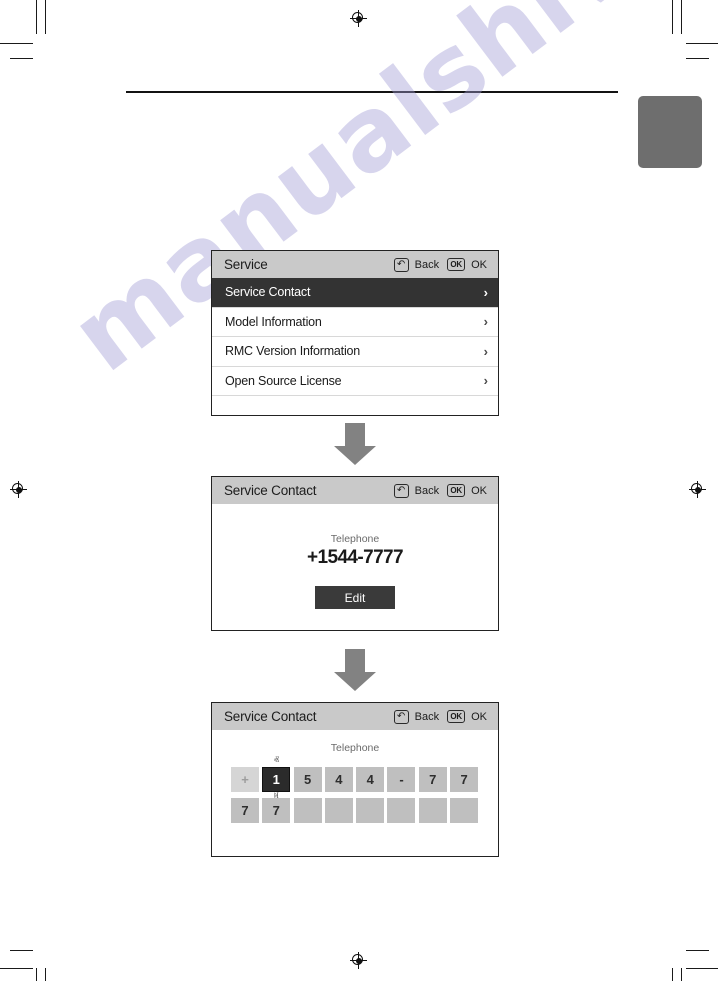 The image size is (718, 981). Describe the element at coordinates (697, 489) in the screenshot. I see `registration-target-right` at that location.